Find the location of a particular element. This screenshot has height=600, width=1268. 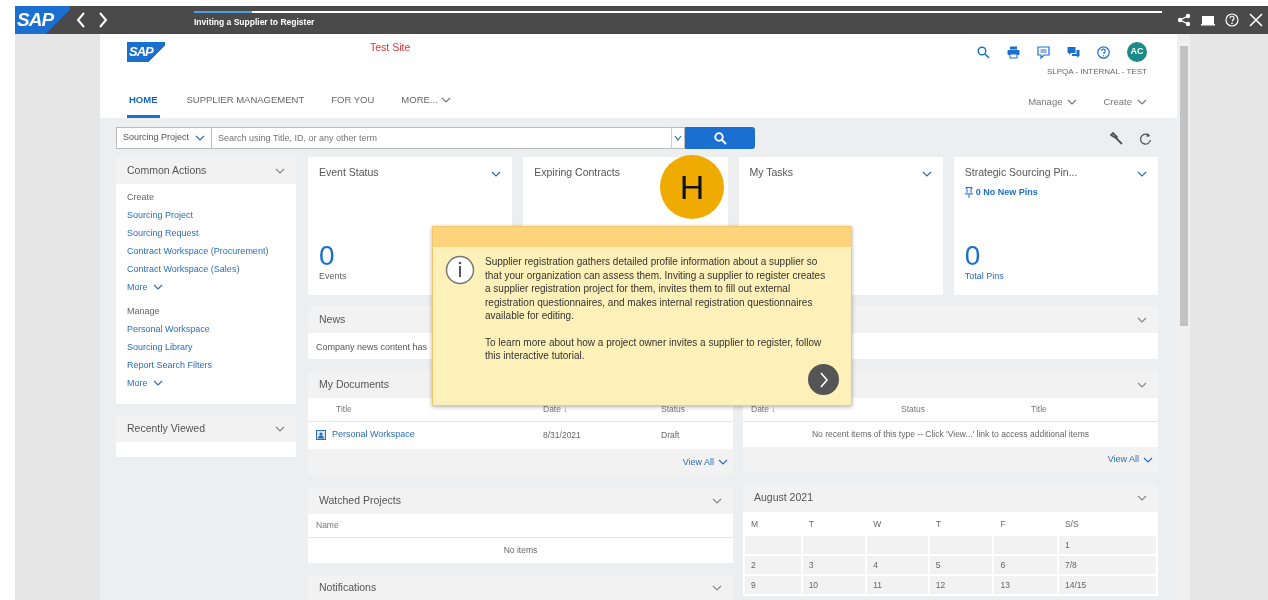

calendar-day: 1 is located at coordinates (1107, 545).